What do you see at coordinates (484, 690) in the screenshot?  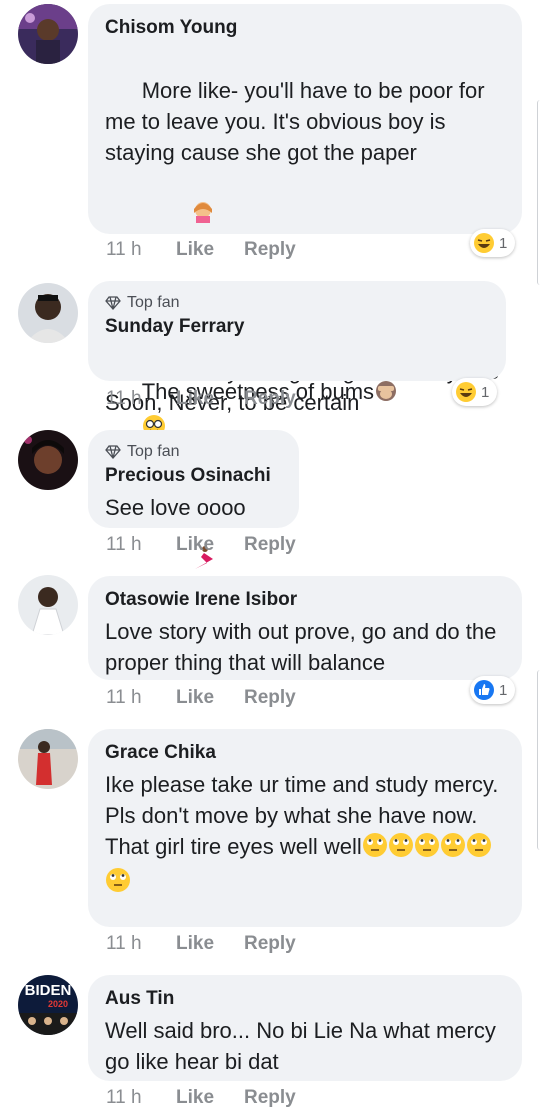 I see `like-thumb-icon` at bounding box center [484, 690].